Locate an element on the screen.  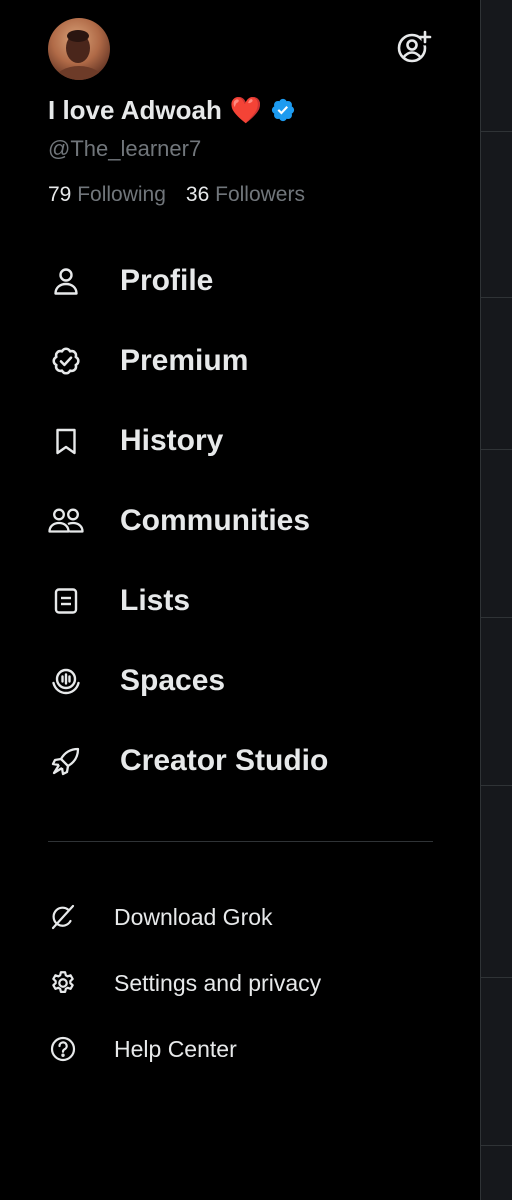
heart-emoji: ❤️ is located at coordinates (246, 110).